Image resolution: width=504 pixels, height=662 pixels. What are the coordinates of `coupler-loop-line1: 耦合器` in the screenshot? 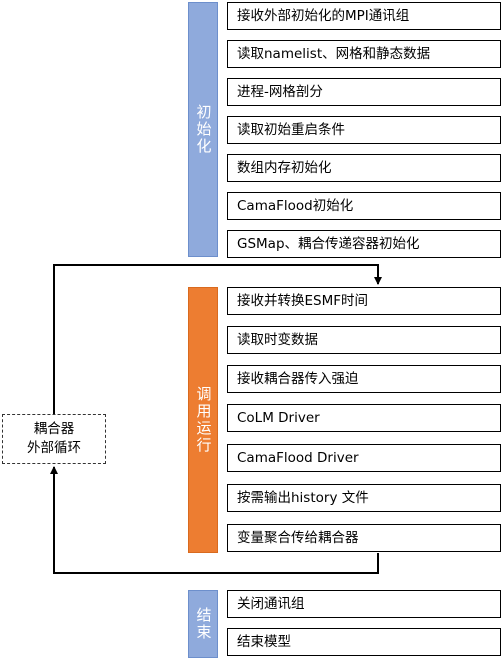 It's located at (54, 429).